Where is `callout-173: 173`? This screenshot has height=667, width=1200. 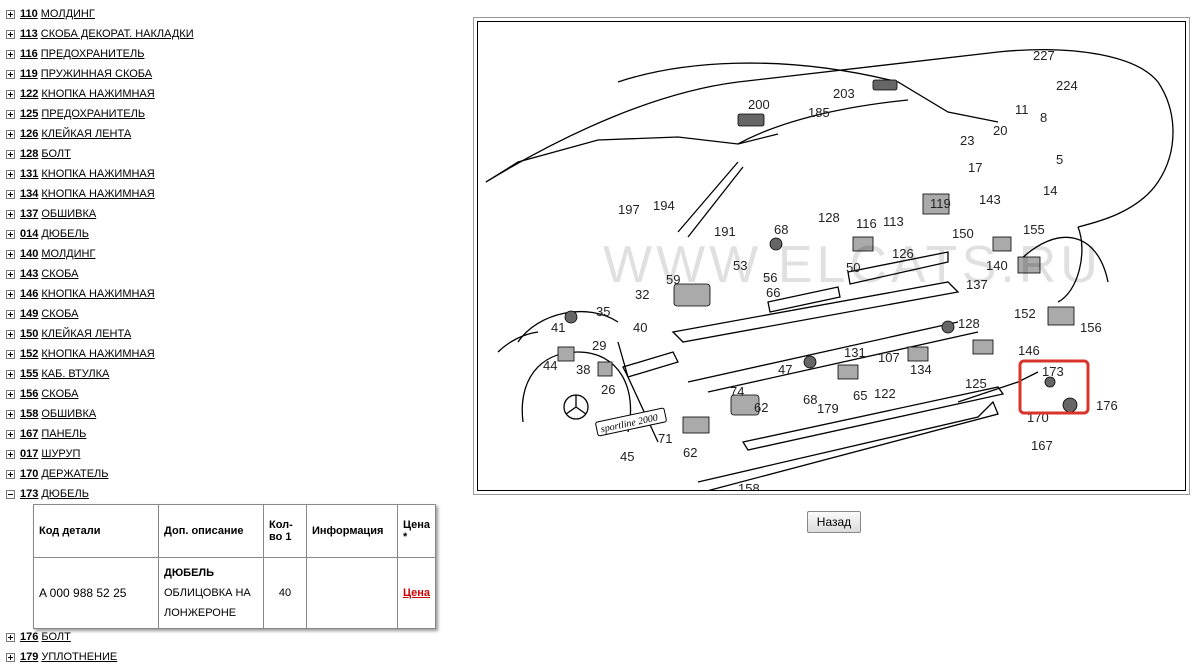 callout-173: 173 is located at coordinates (1053, 371).